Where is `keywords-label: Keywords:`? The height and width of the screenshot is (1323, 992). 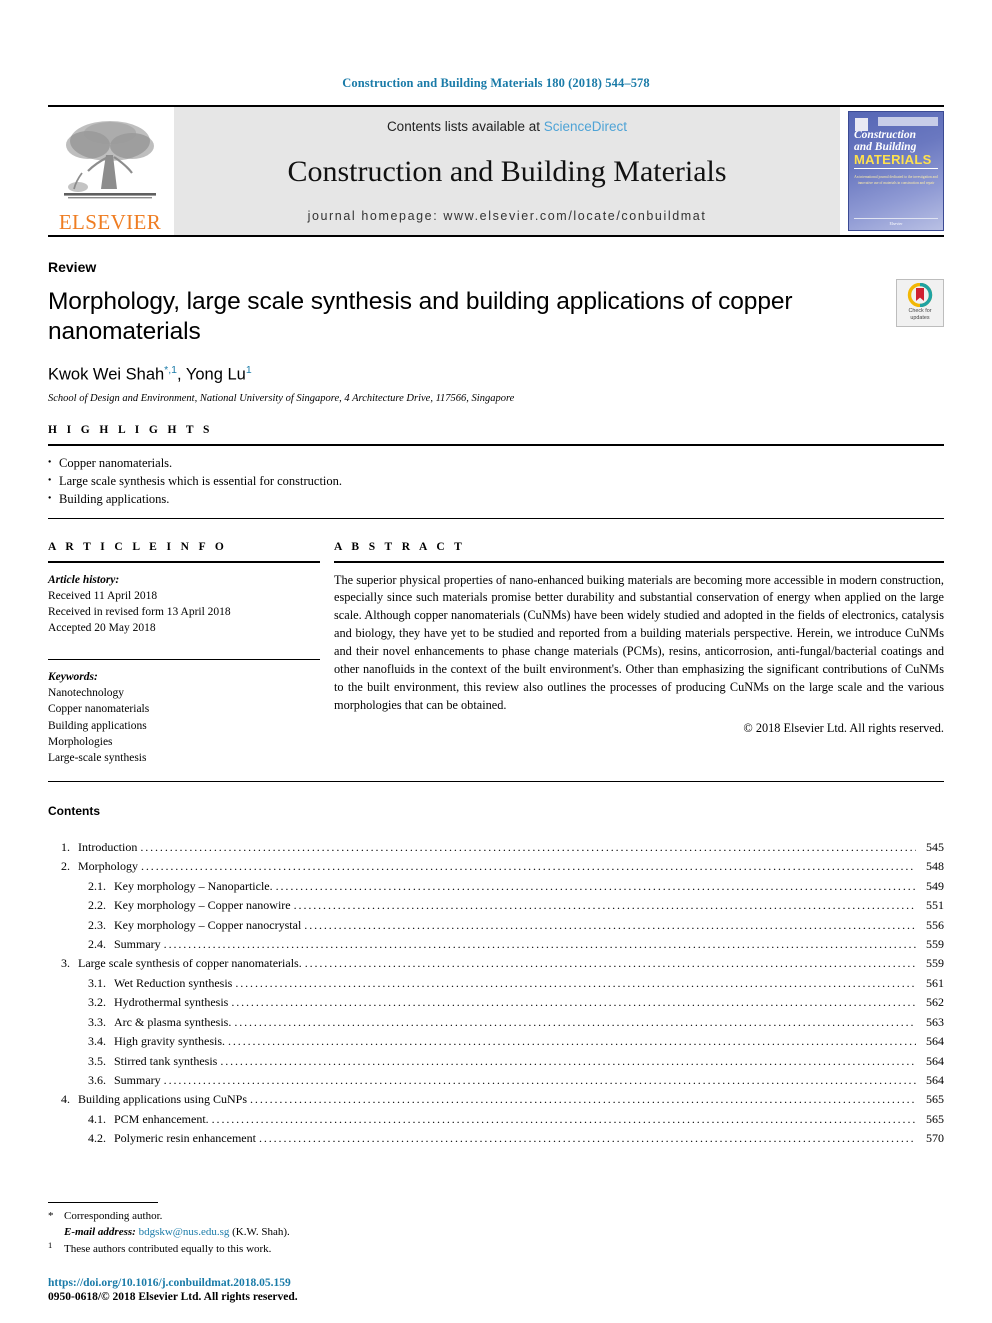 keywords-label: Keywords: is located at coordinates (73, 676).